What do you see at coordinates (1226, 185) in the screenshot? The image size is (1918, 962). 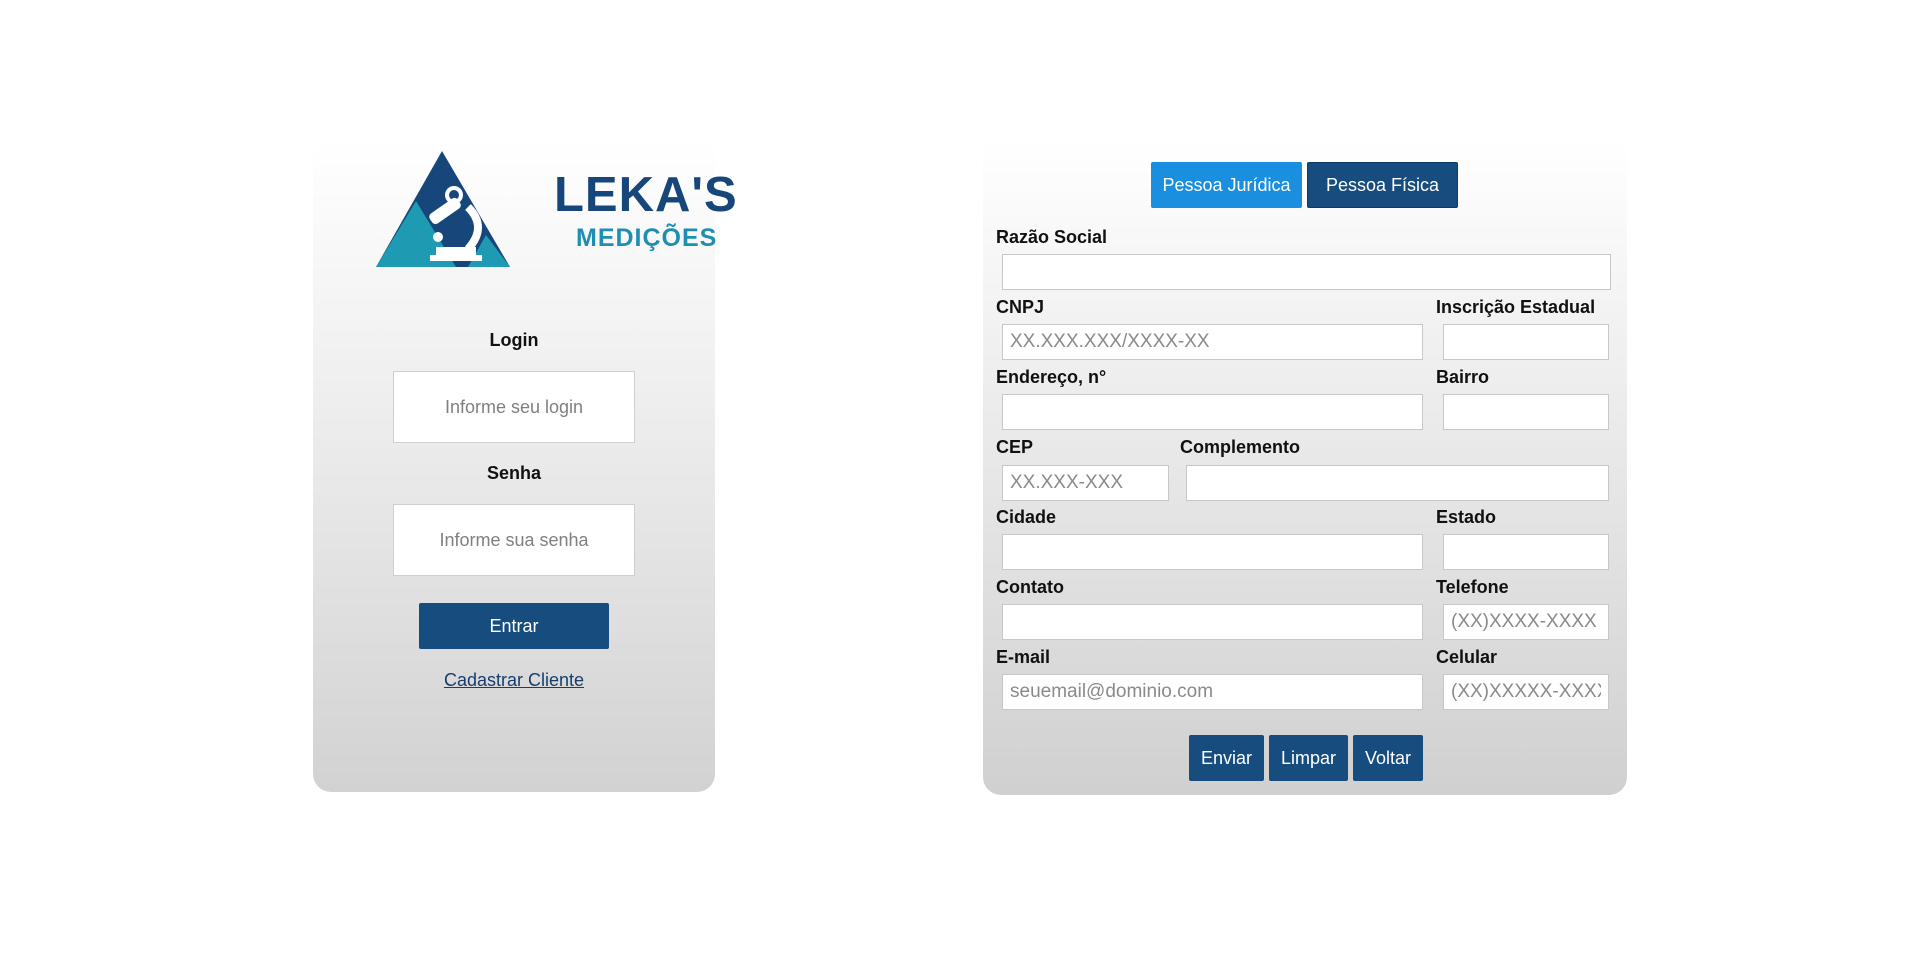 I see `tab-pessoa-juridica: Pessoa Jurídica` at bounding box center [1226, 185].